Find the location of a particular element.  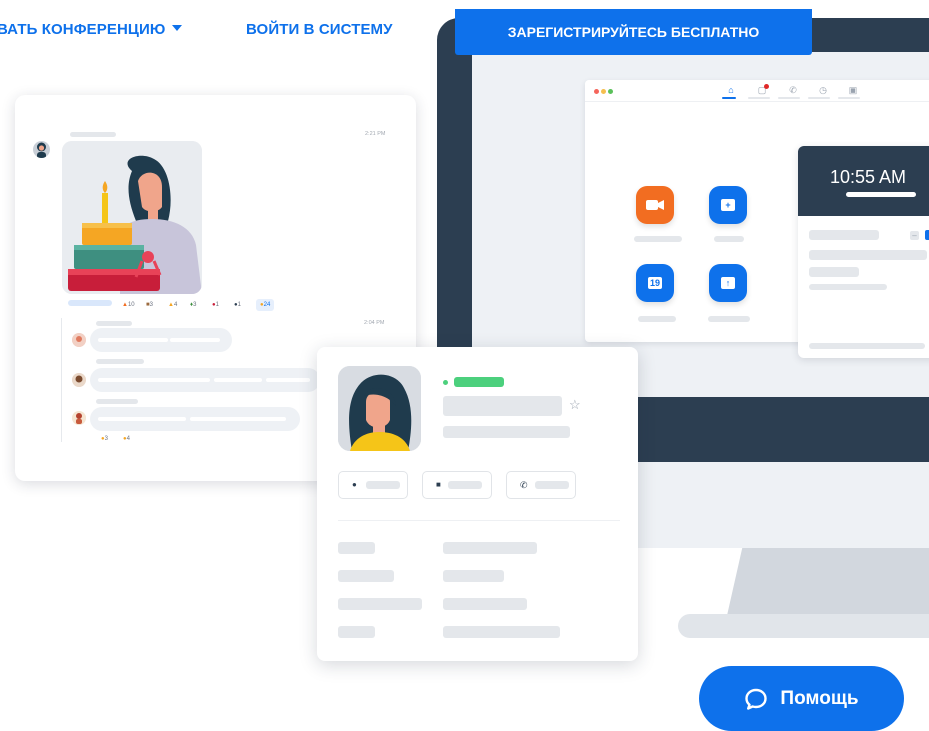

divider is located at coordinates (479, 520).